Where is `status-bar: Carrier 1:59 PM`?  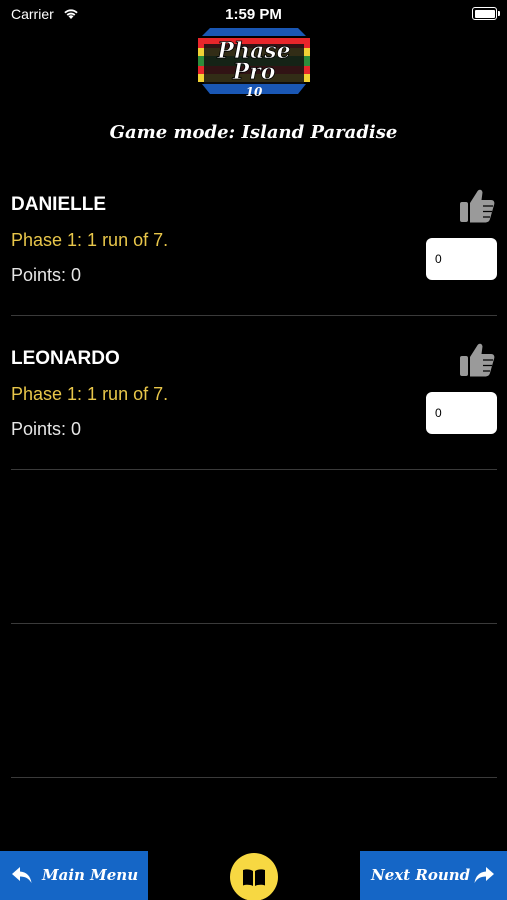 status-bar: Carrier 1:59 PM is located at coordinates (253, 14).